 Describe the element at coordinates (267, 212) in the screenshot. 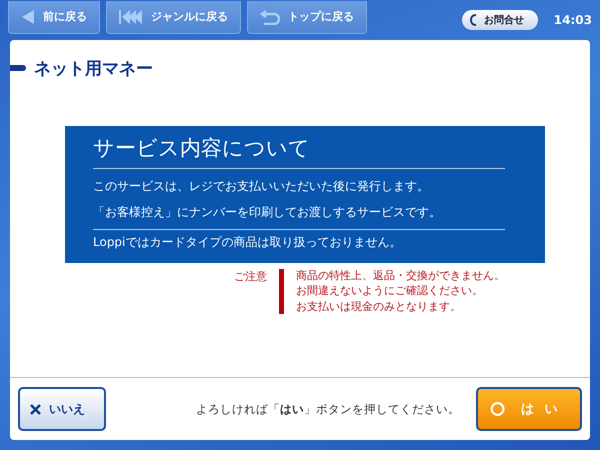

I see `info-text: 「お客様控え」にナンバーを印刷してお渡しするサービスです。` at that location.